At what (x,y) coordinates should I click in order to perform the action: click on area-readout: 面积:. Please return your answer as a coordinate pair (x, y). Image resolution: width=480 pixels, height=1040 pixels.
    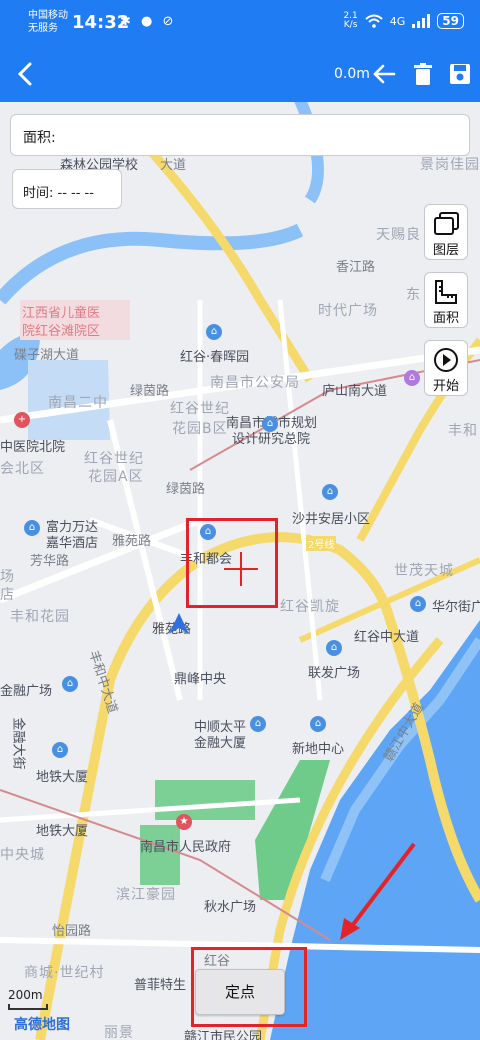
    Looking at the image, I should click on (240, 135).